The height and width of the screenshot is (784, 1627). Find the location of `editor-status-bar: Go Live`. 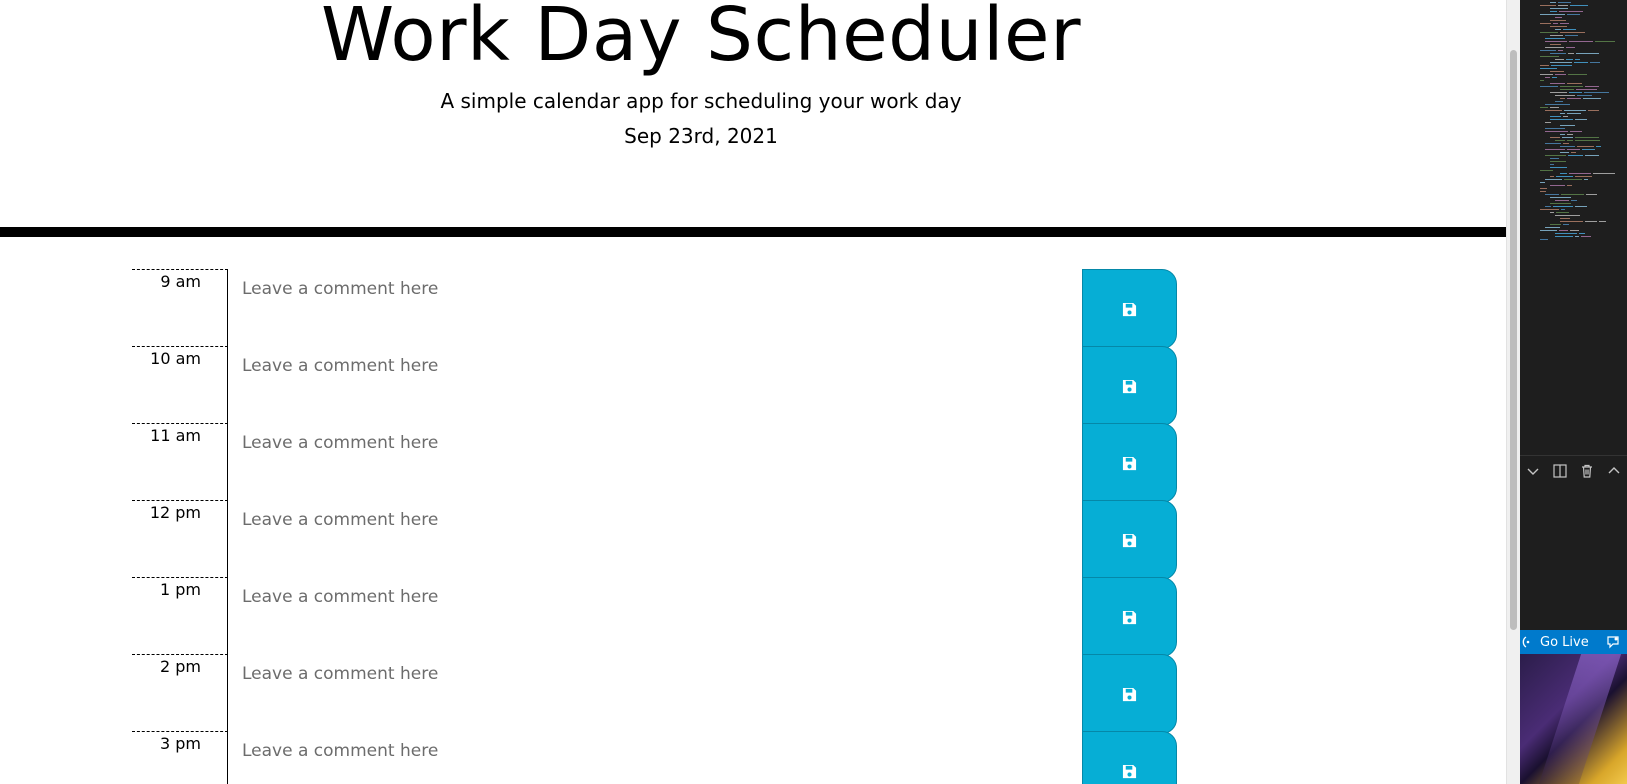

editor-status-bar: Go Live is located at coordinates (1573, 642).